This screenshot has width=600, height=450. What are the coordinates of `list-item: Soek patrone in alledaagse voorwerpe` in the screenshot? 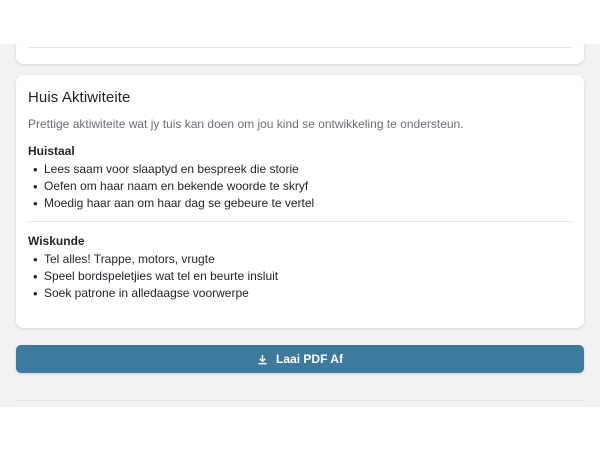 It's located at (301, 293).